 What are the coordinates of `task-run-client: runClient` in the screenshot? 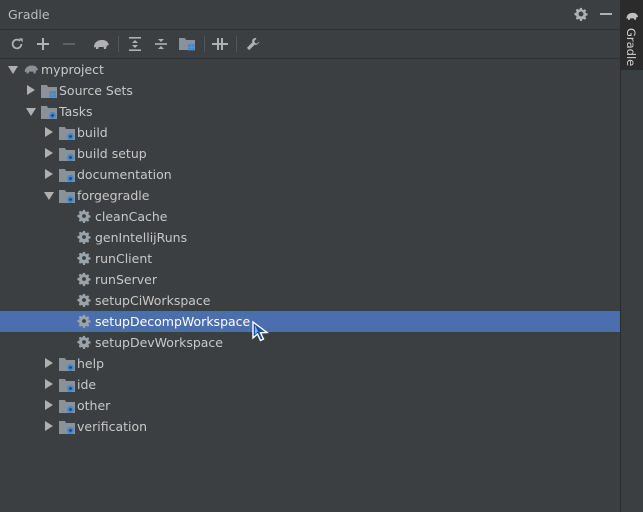 It's located at (310, 258).